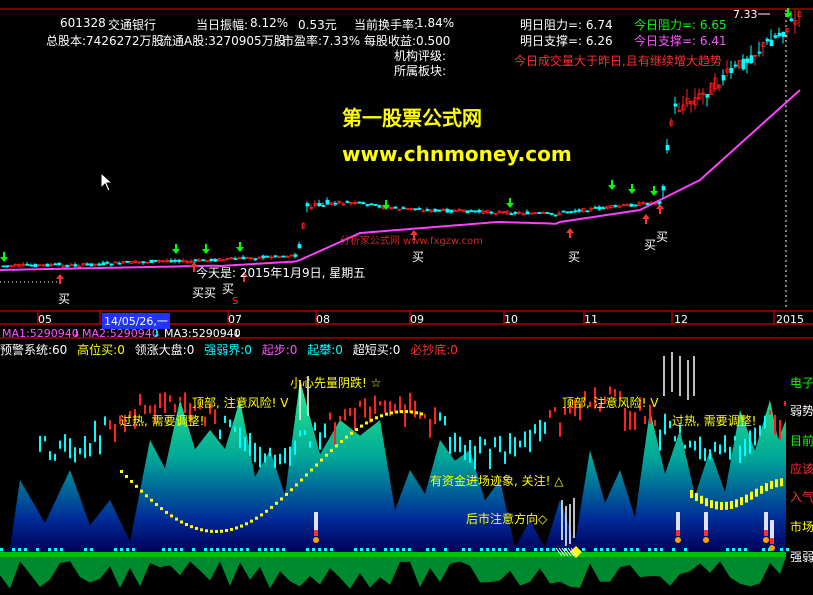 This screenshot has height=595, width=813. What do you see at coordinates (77, 333) in the screenshot?
I see `ma1-arrow-icon: ↓` at bounding box center [77, 333].